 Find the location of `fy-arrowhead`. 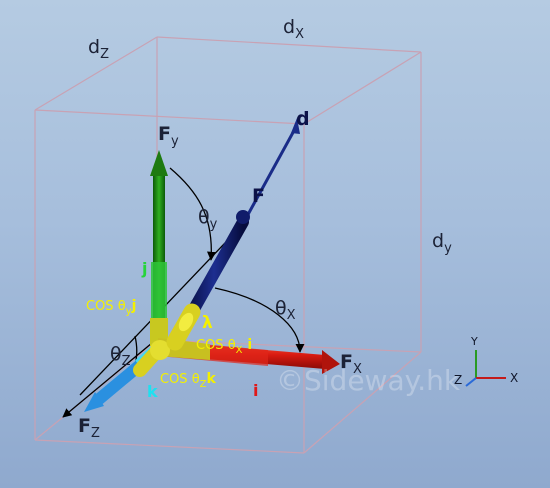

fy-arrowhead is located at coordinates (159, 163).